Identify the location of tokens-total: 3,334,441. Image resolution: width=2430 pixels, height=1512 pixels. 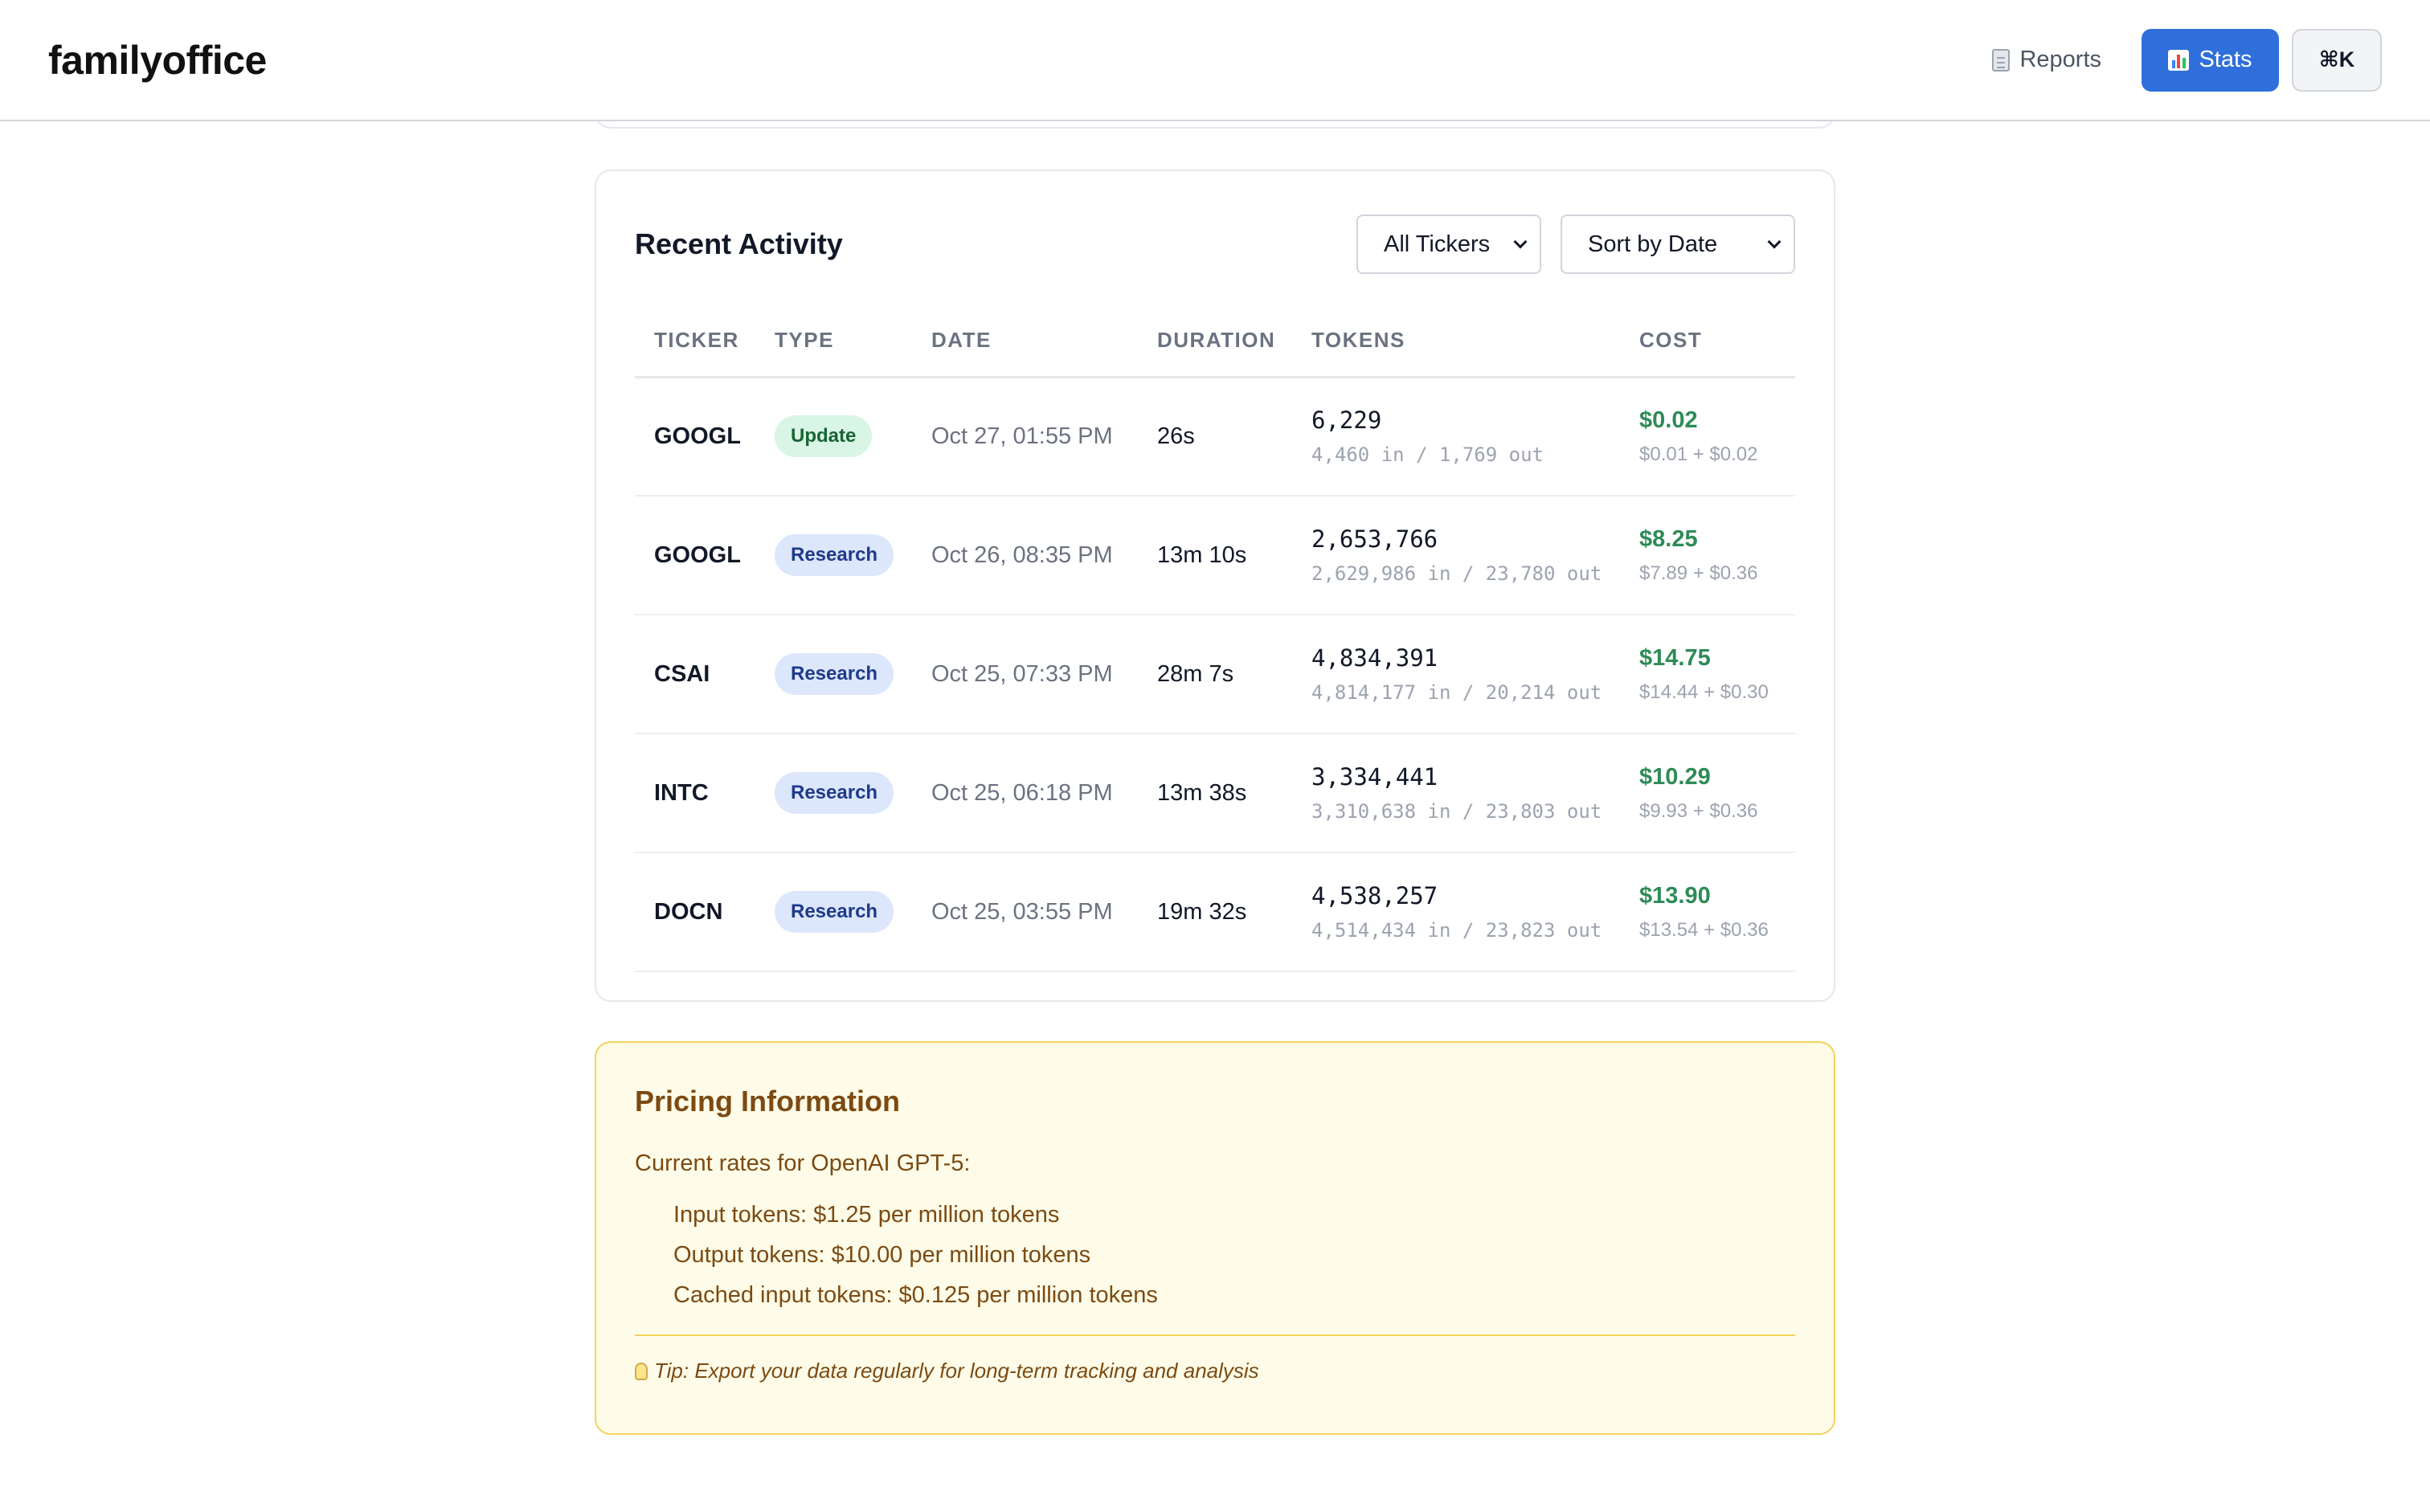
(1374, 777).